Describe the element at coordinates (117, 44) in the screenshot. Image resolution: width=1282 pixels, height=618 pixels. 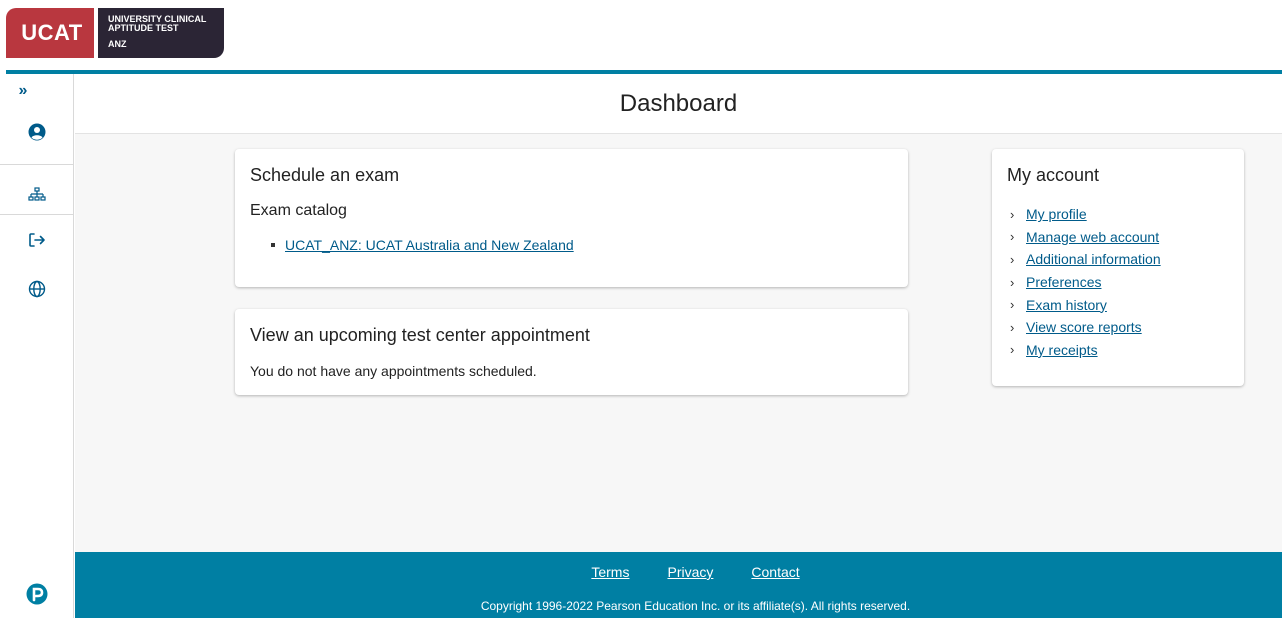
I see `logo-region: ANZ` at that location.